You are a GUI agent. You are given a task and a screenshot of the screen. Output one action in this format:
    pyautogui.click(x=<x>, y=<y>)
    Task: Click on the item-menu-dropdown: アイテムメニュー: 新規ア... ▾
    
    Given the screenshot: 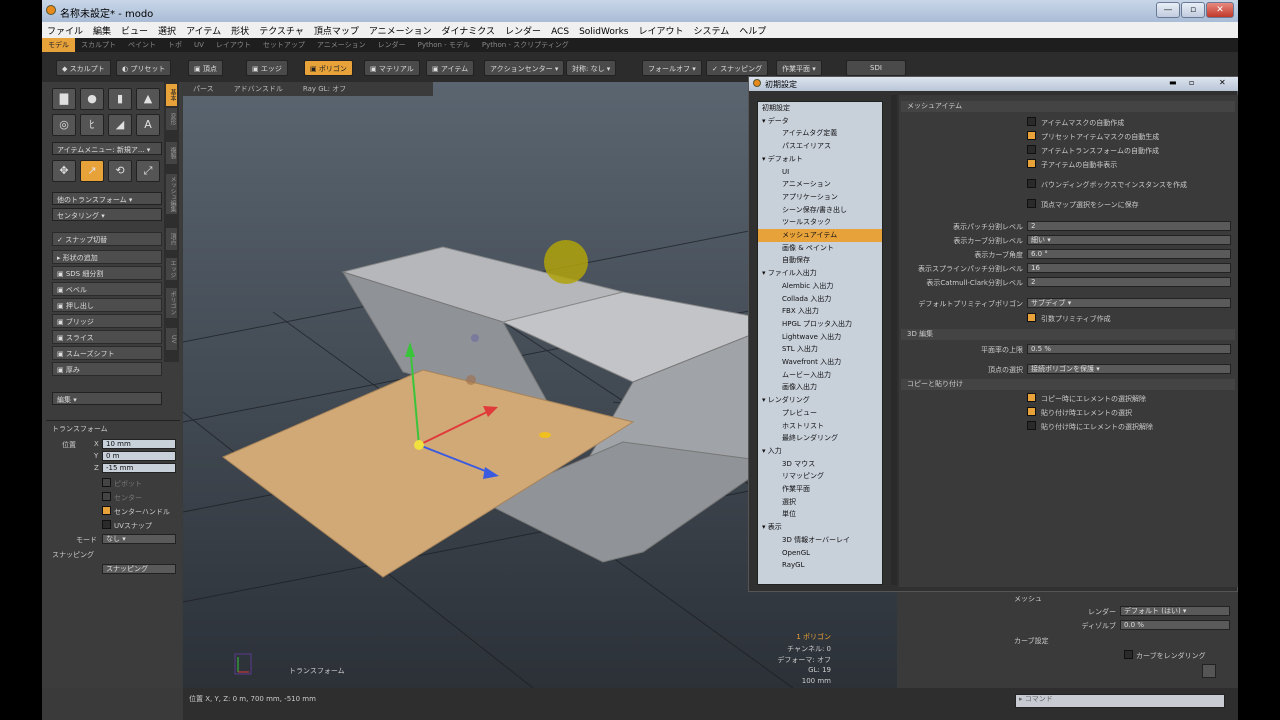 What is the action you would take?
    pyautogui.click(x=107, y=148)
    